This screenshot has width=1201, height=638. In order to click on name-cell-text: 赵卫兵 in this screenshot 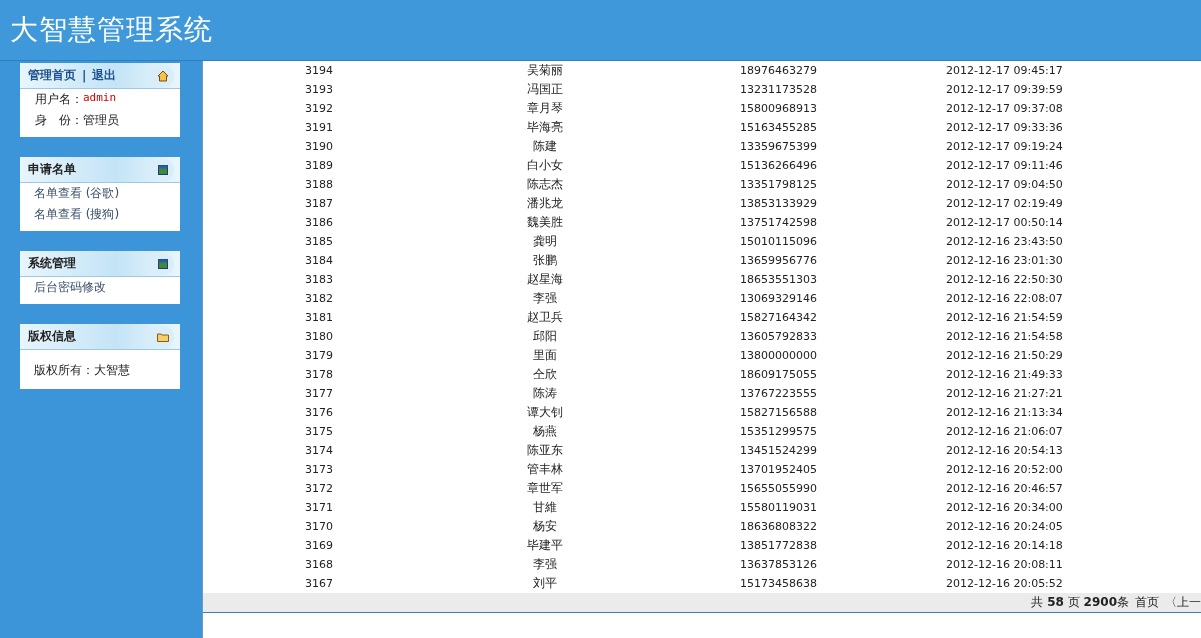, I will do `click(545, 317)`.